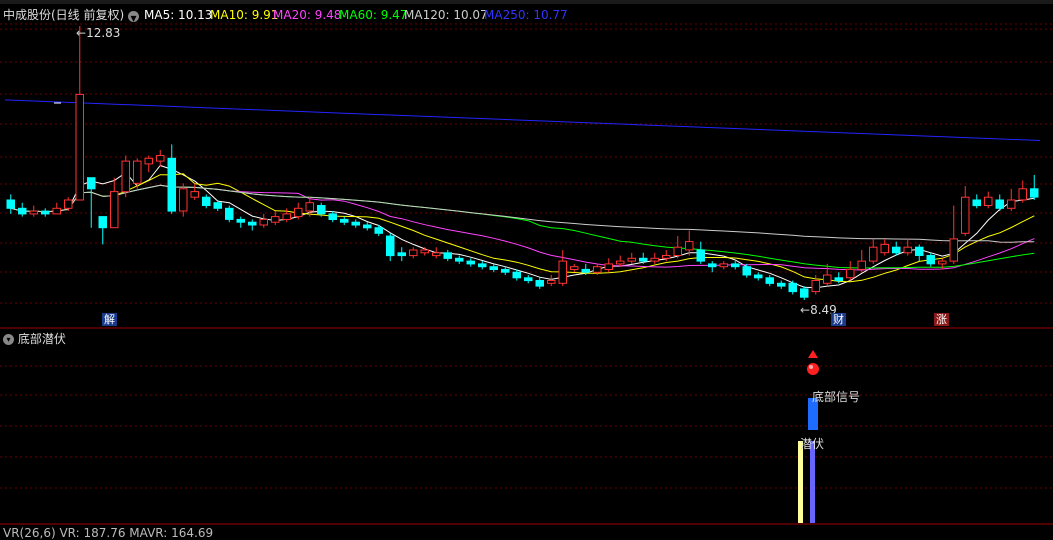  Describe the element at coordinates (800, 482) in the screenshot. I see `qianfu-bar-yellow` at that location.